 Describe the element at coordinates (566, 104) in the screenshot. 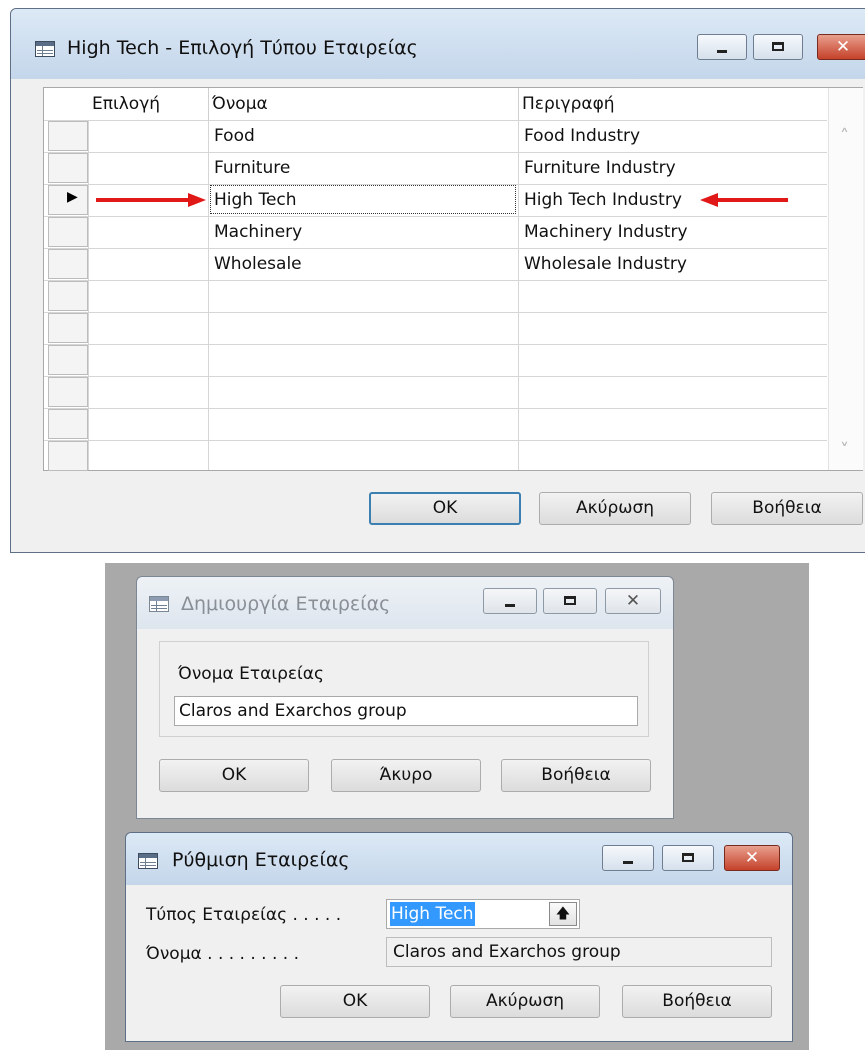

I see `column-header-description: Περιγραφή` at that location.